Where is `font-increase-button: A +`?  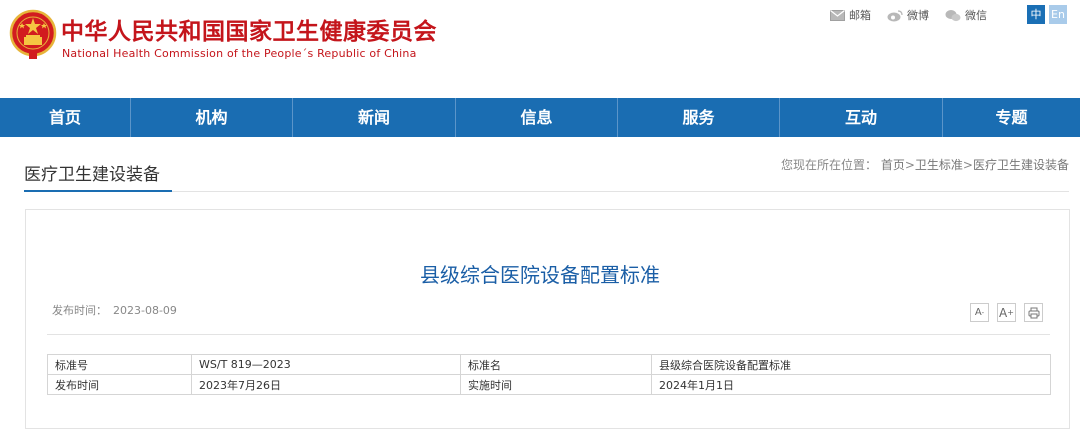
font-increase-button: A + is located at coordinates (1006, 312).